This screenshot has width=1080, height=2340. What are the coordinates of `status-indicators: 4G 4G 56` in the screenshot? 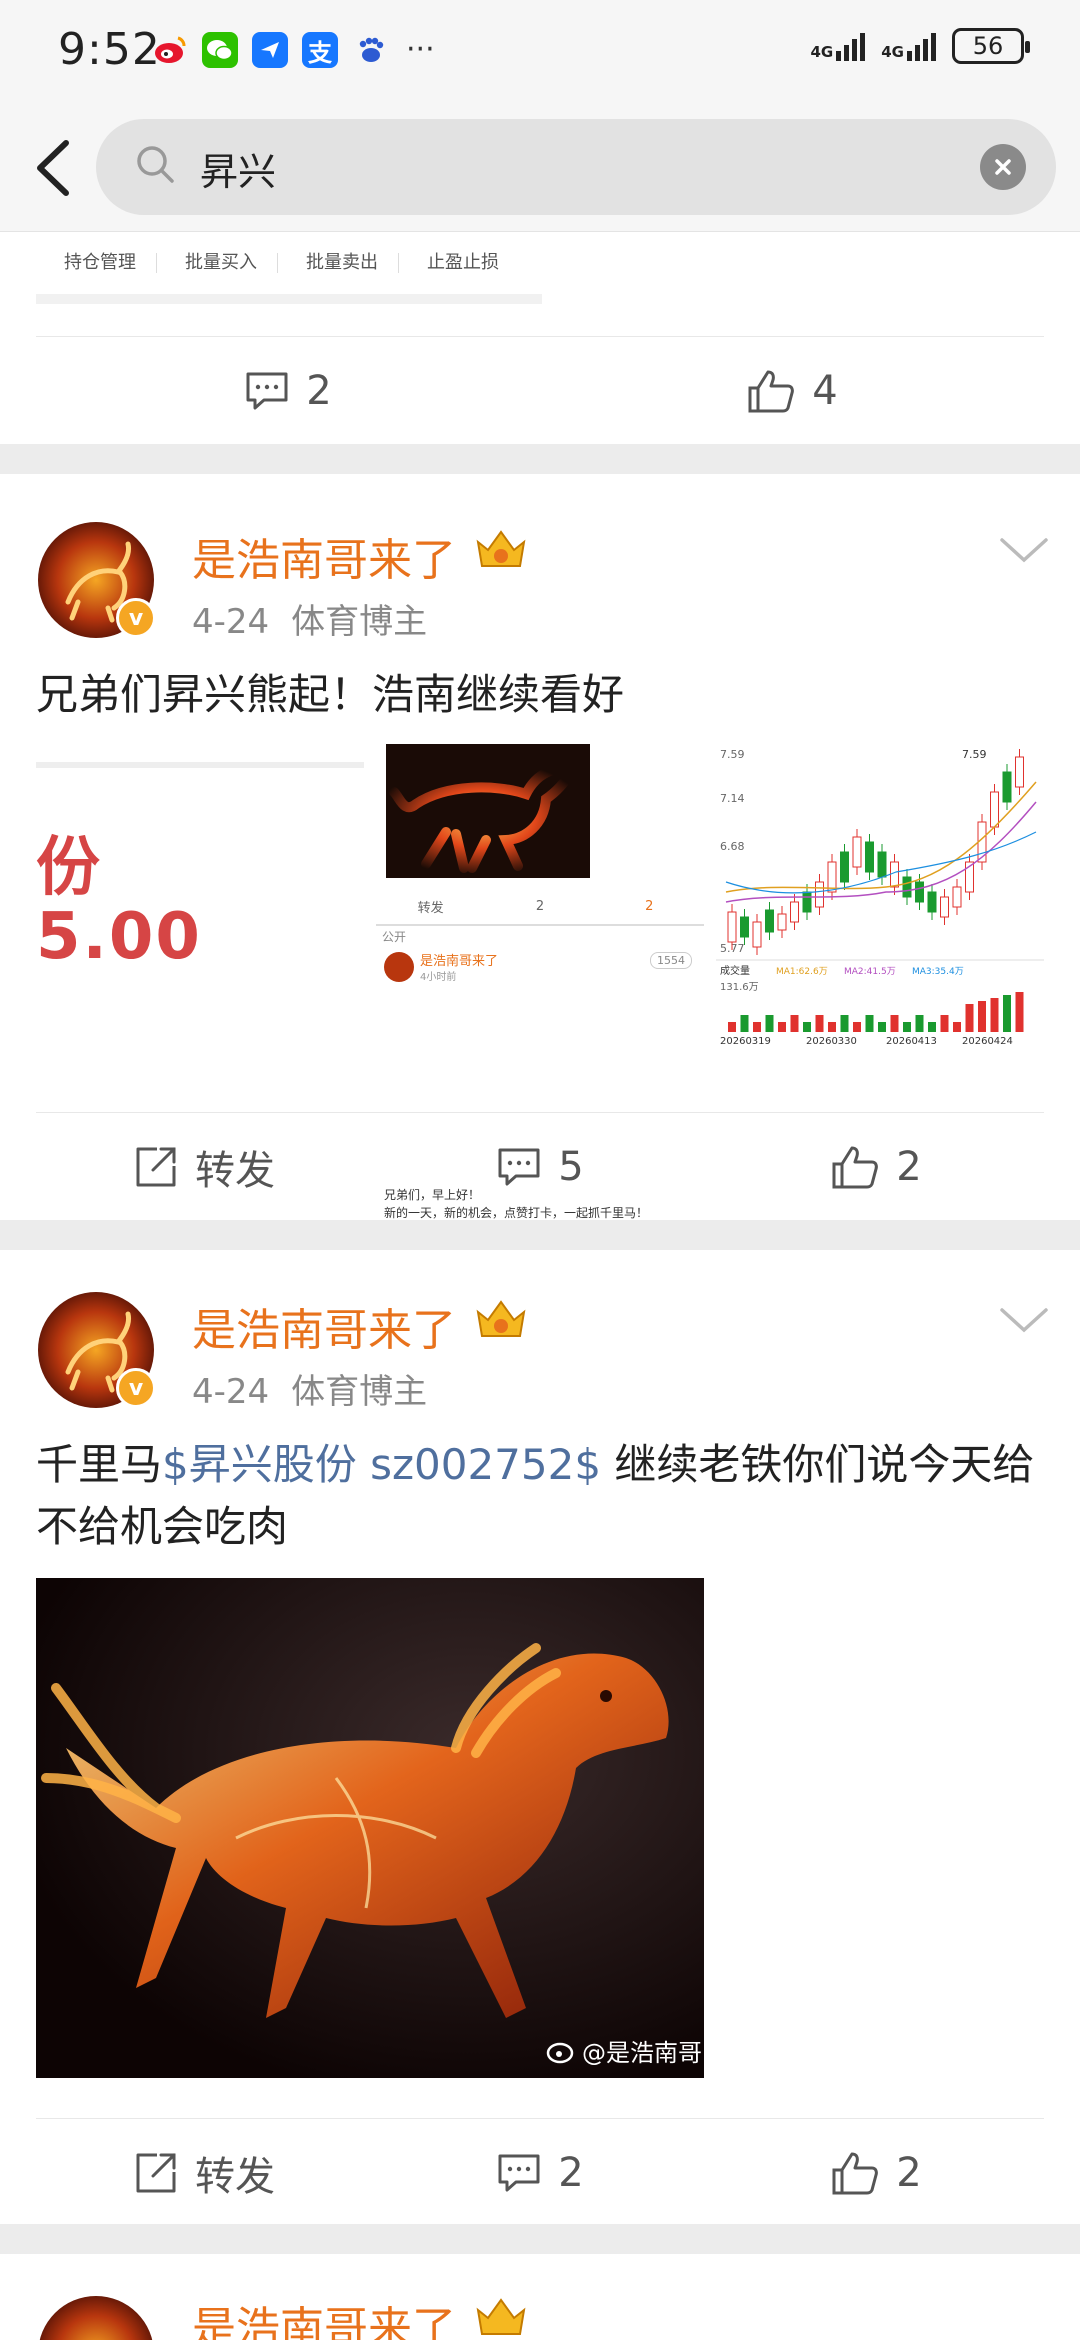 It's located at (920, 46).